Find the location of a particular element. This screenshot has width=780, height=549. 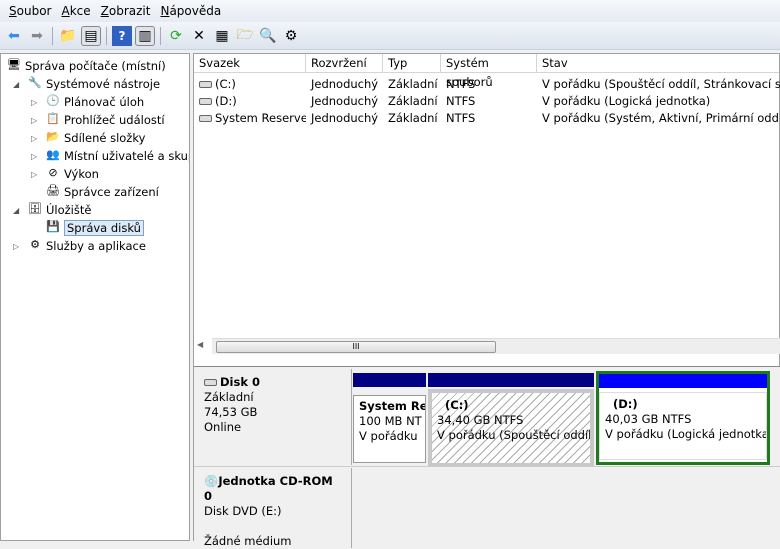

menu-napoveda: Nápověda is located at coordinates (190, 11).